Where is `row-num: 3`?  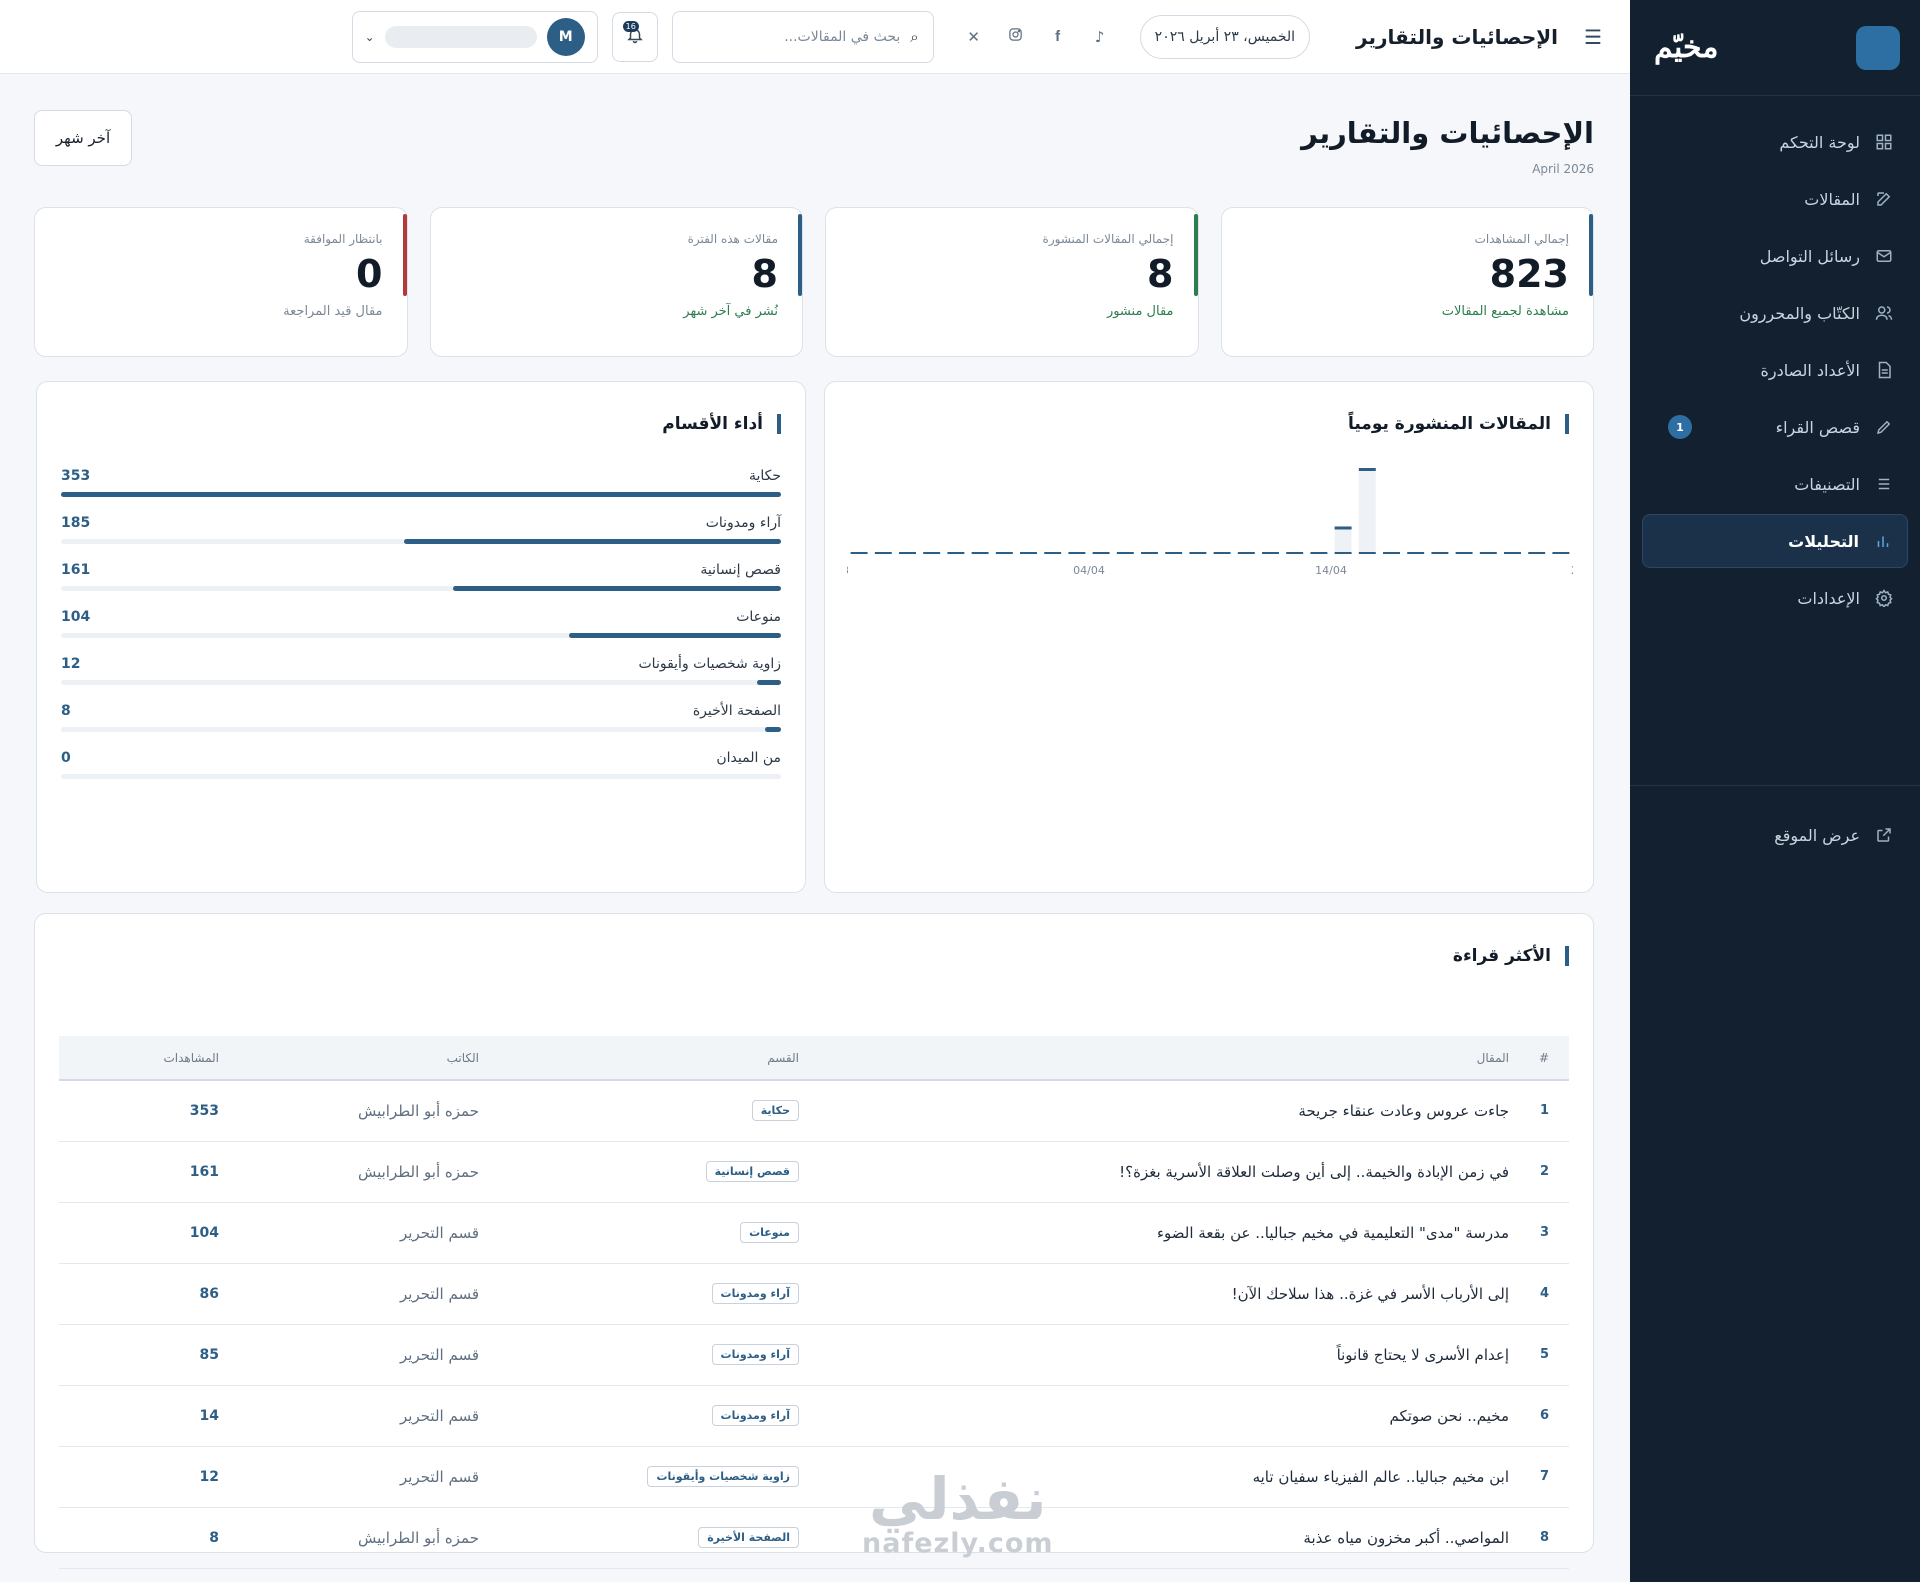
row-num: 3 is located at coordinates (1539, 1233).